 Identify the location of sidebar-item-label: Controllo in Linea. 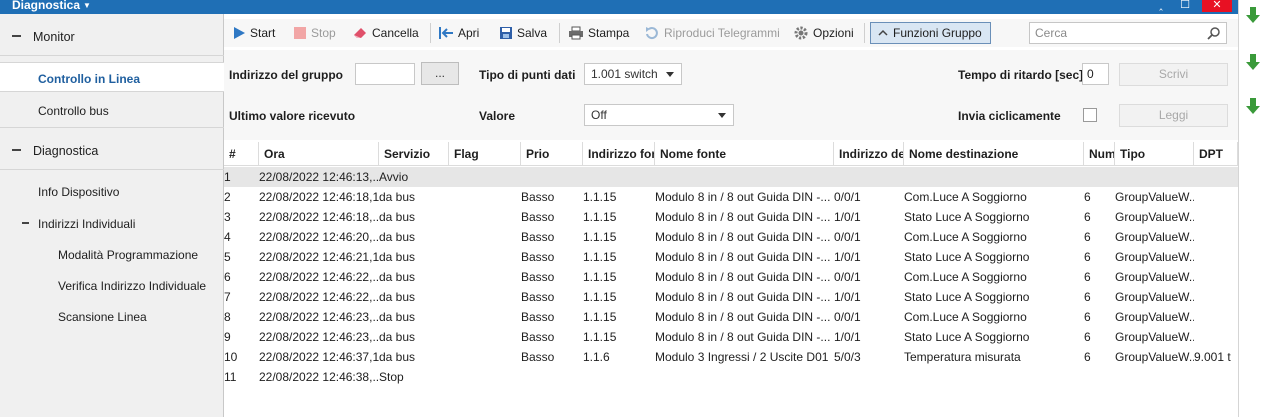
(89, 79).